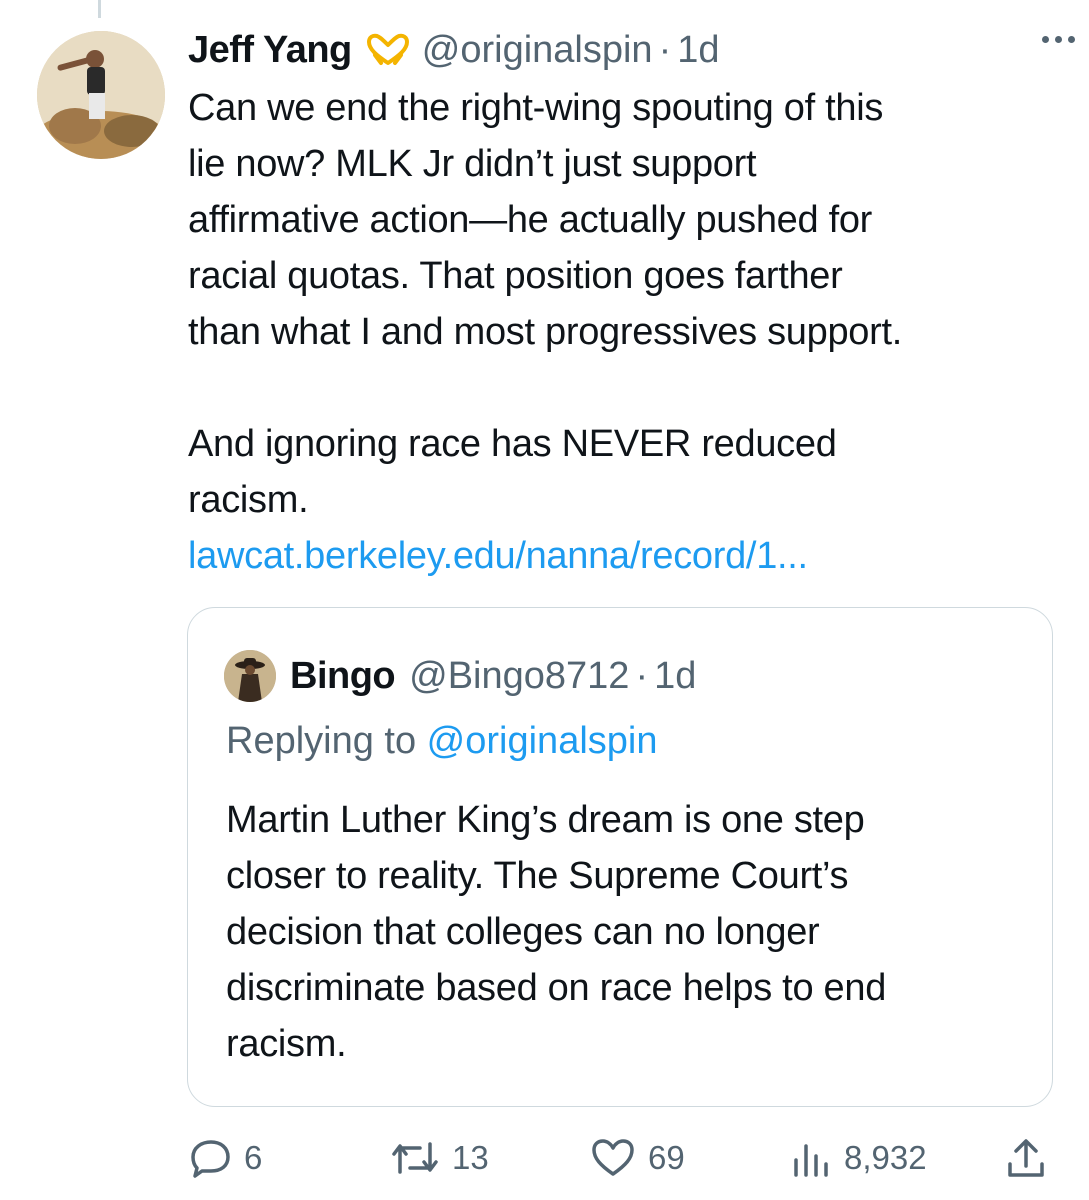 This screenshot has height=1200, width=1089. What do you see at coordinates (811, 1160) in the screenshot?
I see `views-chart-icon` at bounding box center [811, 1160].